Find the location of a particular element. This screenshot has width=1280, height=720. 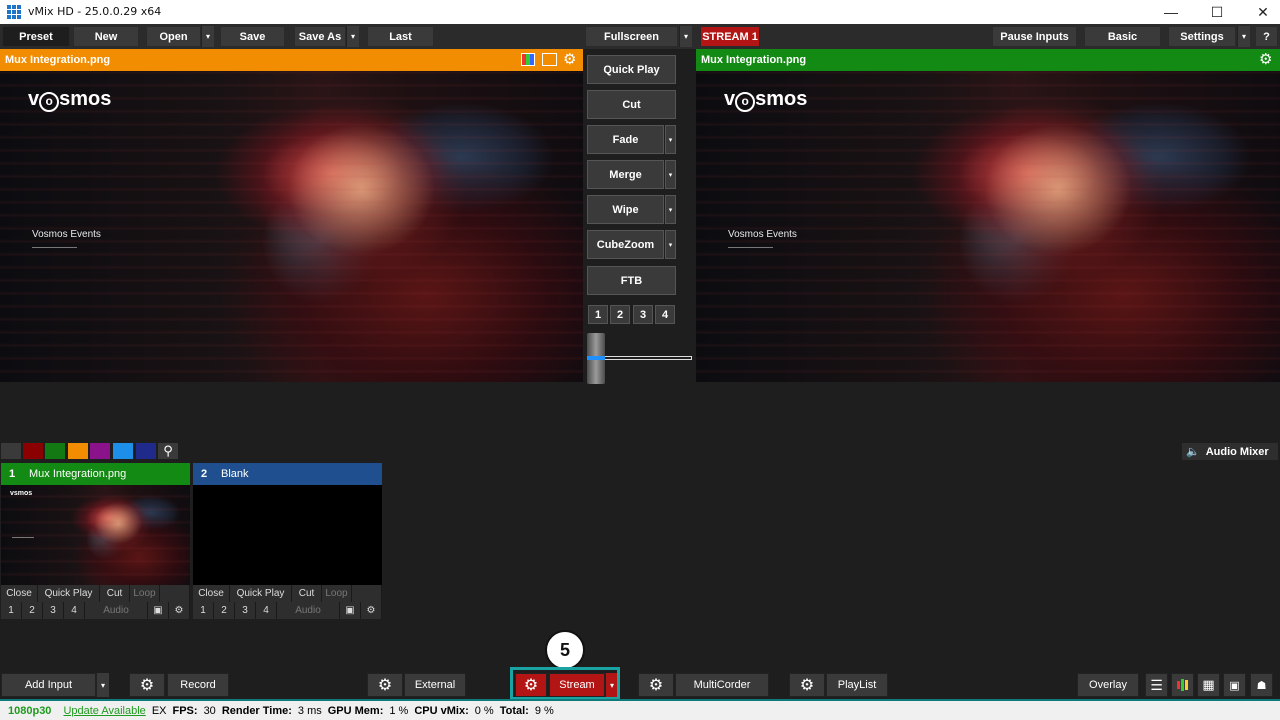

preset-button: Preset is located at coordinates (36, 36).